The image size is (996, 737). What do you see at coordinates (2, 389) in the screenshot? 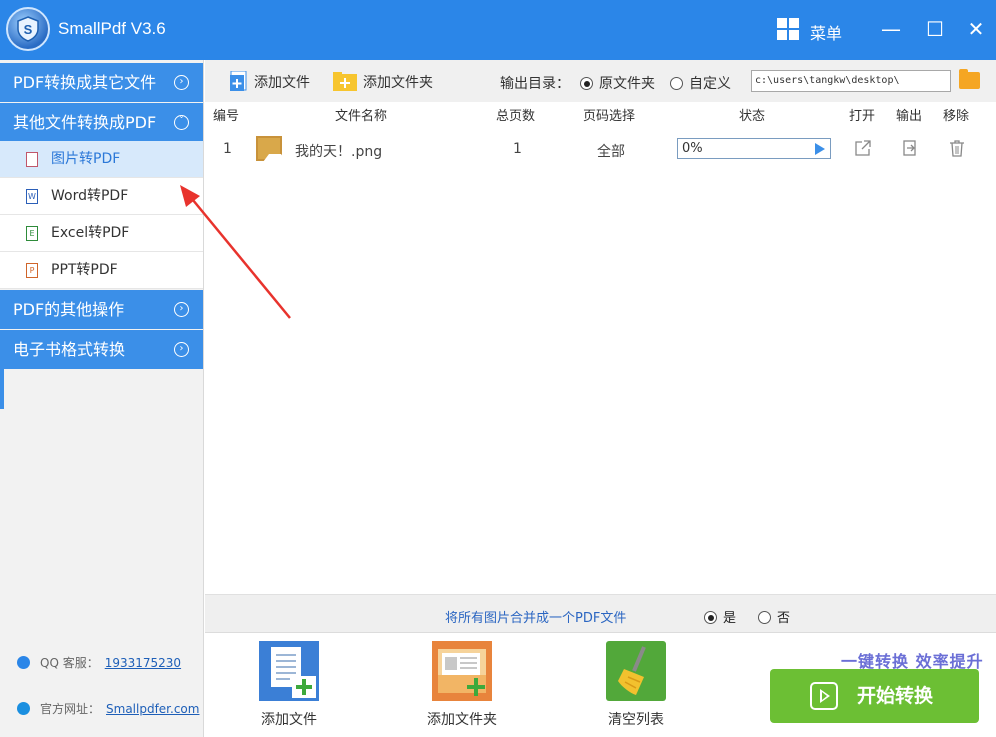
I see `sidebar-accent-strip` at bounding box center [2, 389].